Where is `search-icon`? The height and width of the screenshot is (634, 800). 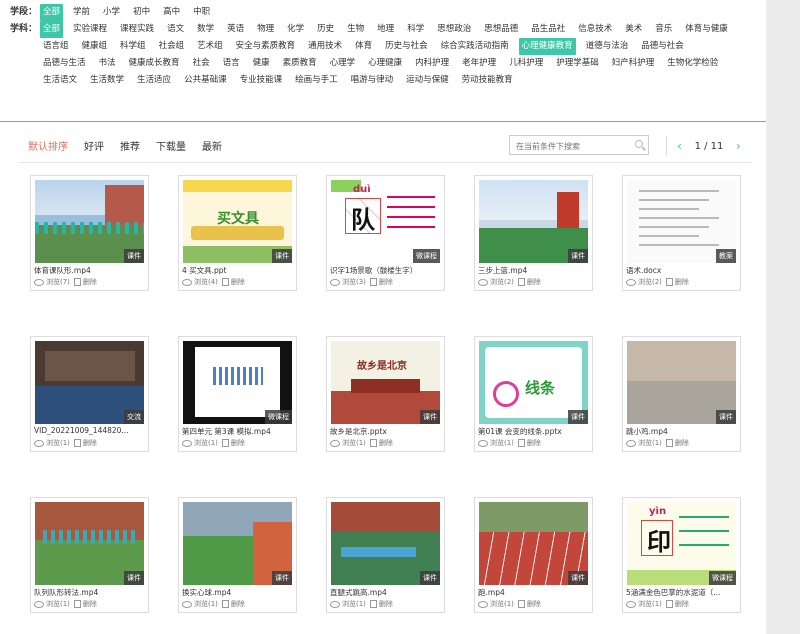
search-icon is located at coordinates (639, 144).